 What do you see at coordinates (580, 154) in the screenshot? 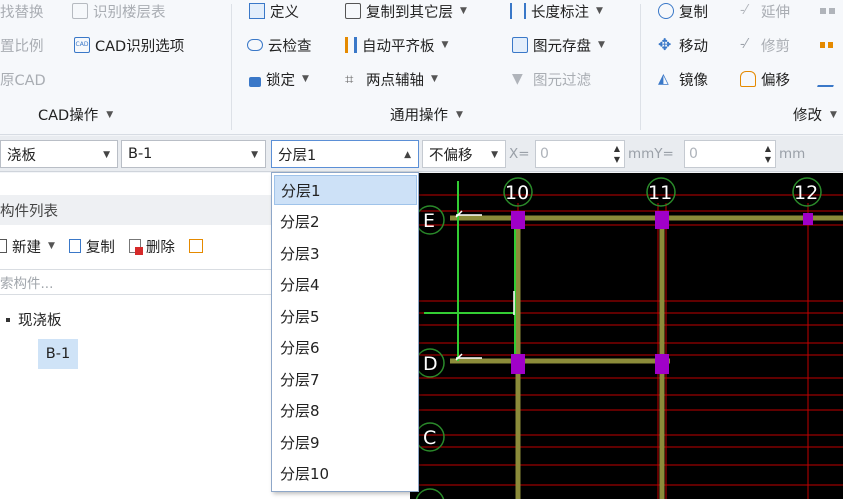
I see `x-offset-input: 0 ▲ ▼` at bounding box center [580, 154].